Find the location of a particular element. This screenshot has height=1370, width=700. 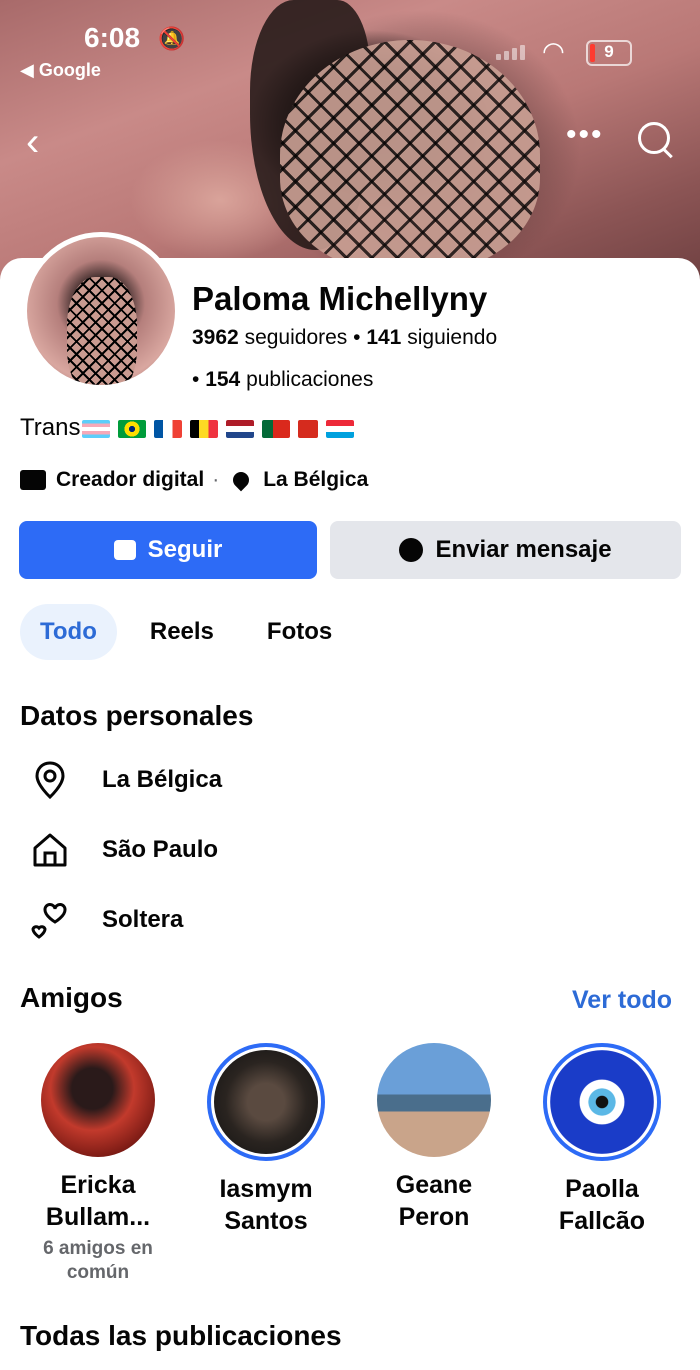

mutual-friends: 6 amigos en común is located at coordinates (98, 1260).